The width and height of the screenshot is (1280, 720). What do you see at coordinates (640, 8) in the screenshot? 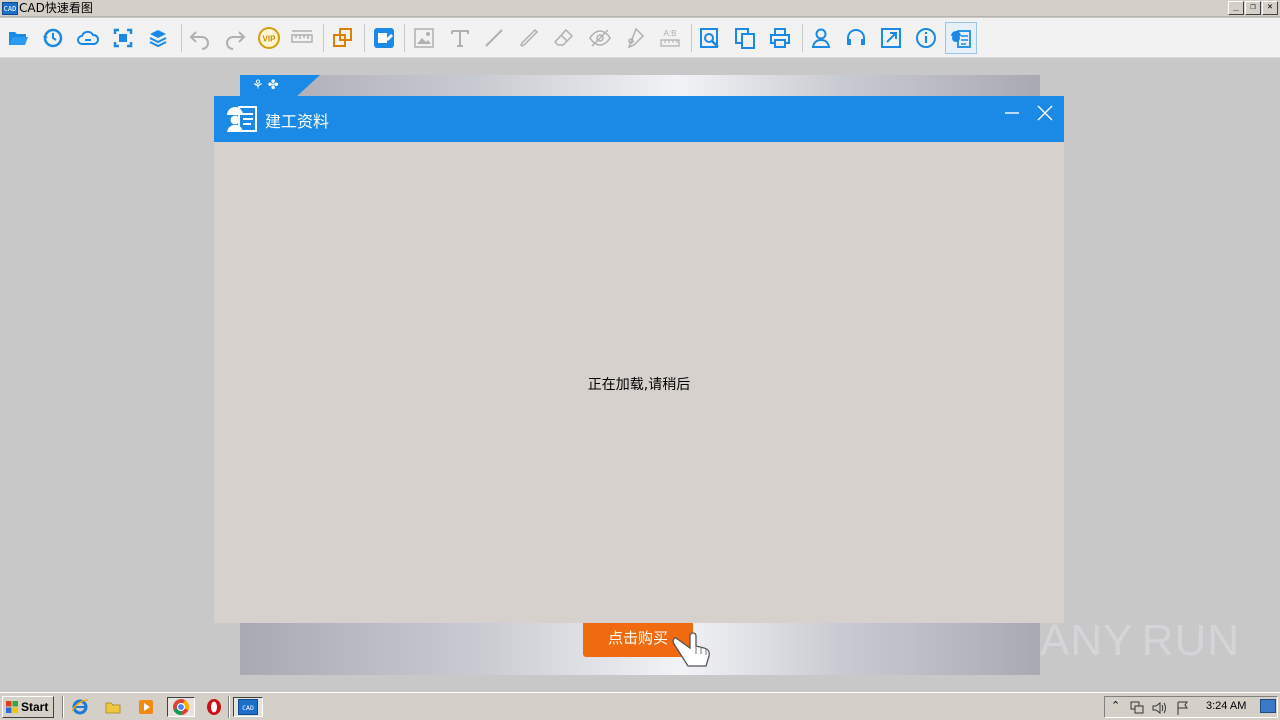
I see `window-titlebar: CAD CAD快速看图 _ ❐ ✕` at bounding box center [640, 8].